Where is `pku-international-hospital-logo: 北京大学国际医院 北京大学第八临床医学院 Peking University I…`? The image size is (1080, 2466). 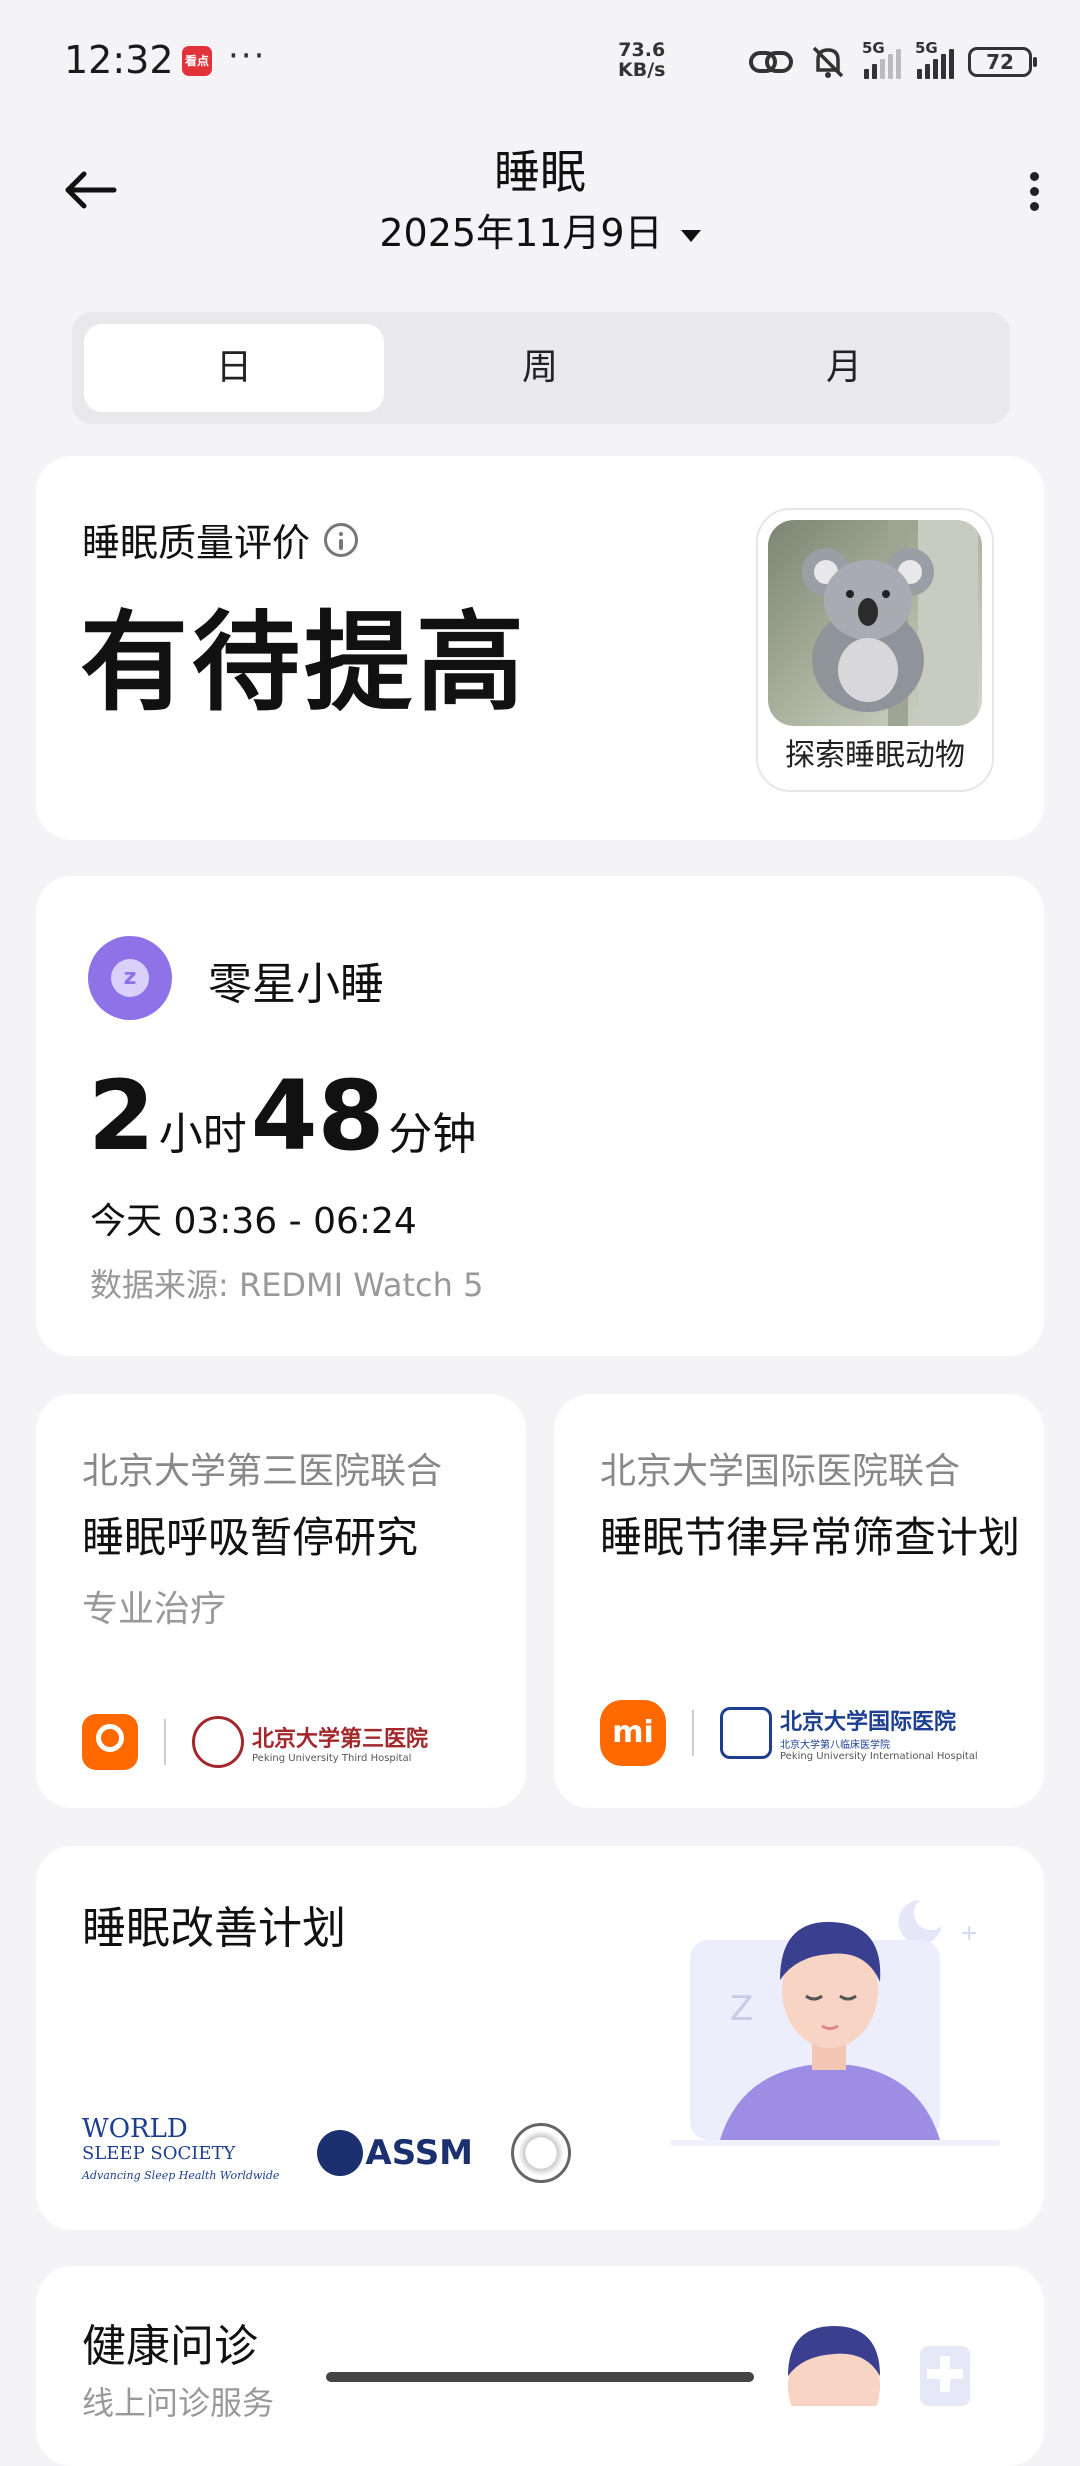 pku-international-hospital-logo: 北京大学国际医院 北京大学第八临床医学院 Peking University I… is located at coordinates (849, 1733).